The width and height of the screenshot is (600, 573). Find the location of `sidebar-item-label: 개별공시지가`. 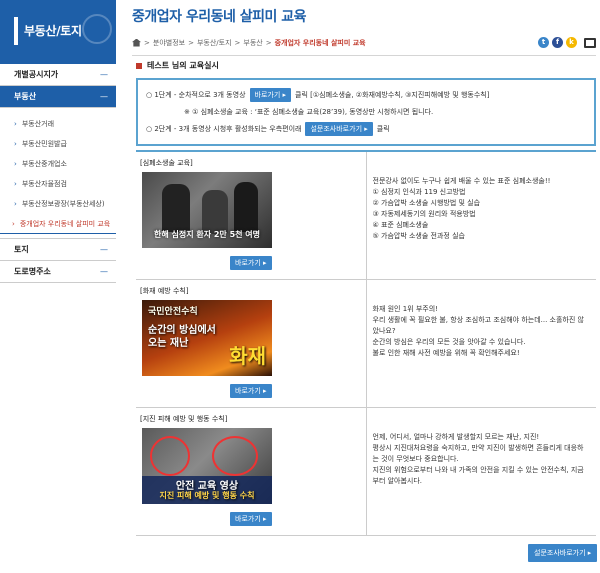

sidebar-item-label: 개별공시지가 is located at coordinates (36, 74).